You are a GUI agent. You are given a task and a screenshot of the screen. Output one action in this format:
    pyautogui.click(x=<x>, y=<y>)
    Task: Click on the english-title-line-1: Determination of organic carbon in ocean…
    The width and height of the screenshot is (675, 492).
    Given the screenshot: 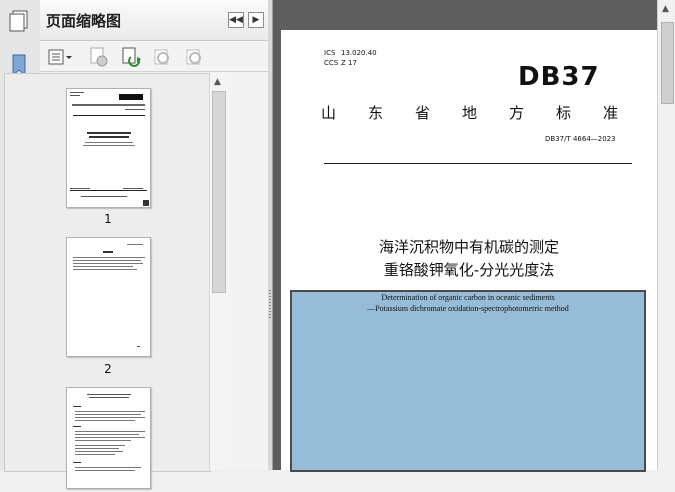 What is the action you would take?
    pyautogui.click(x=468, y=297)
    